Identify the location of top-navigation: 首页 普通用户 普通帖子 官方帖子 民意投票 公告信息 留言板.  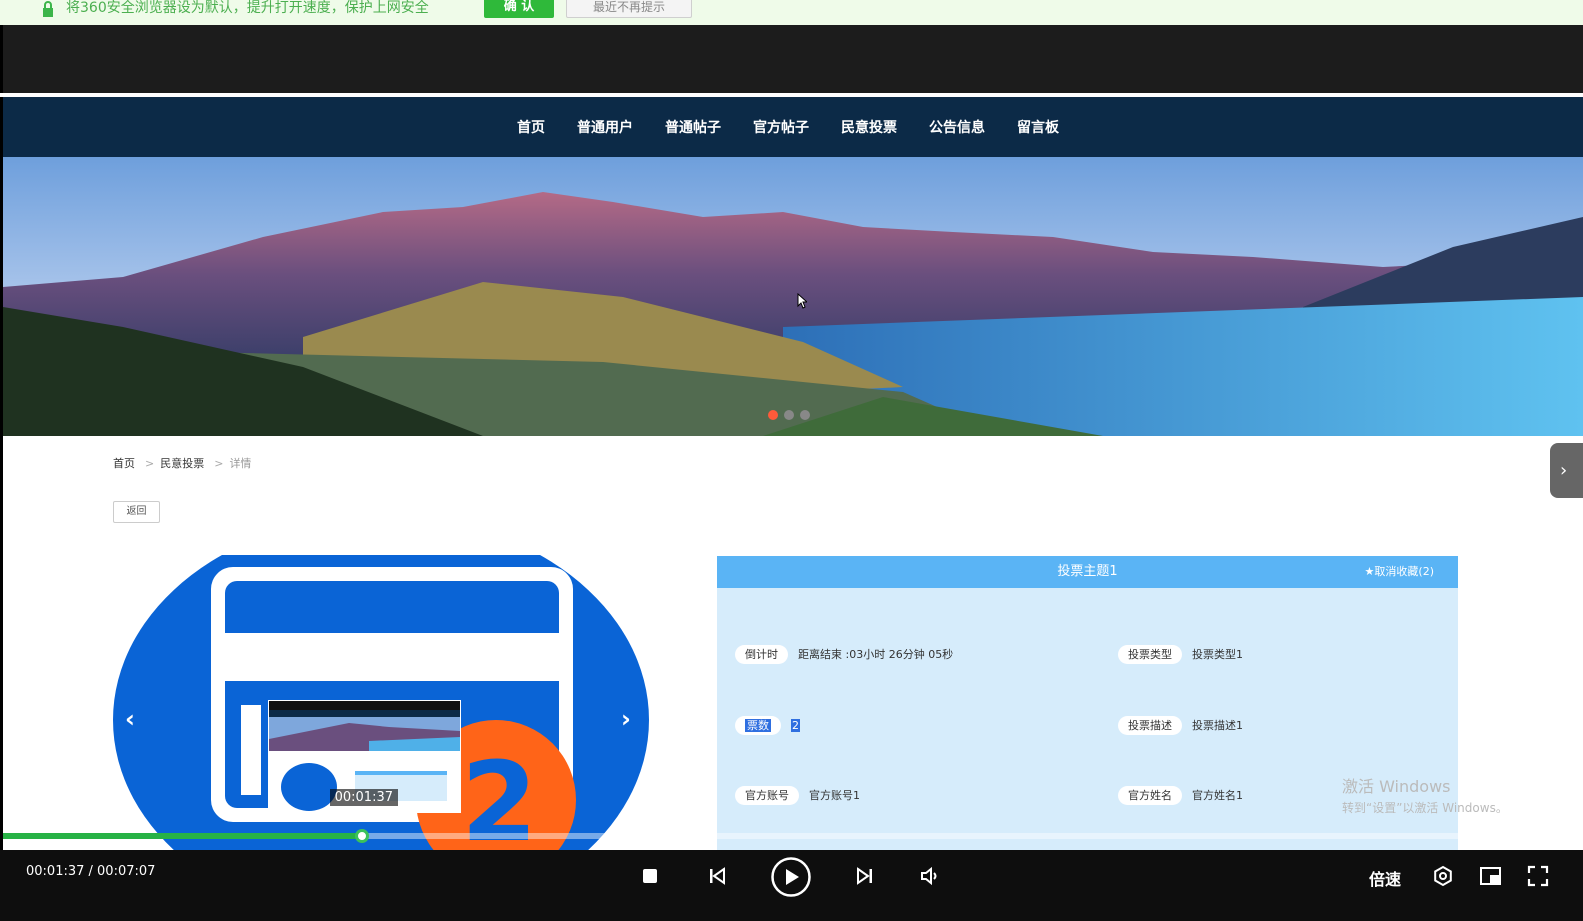
(793, 127).